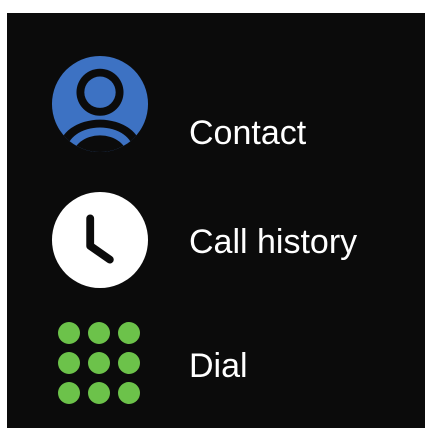 The image size is (431, 433). Describe the element at coordinates (99, 363) in the screenshot. I see `dialpad-icon` at that location.